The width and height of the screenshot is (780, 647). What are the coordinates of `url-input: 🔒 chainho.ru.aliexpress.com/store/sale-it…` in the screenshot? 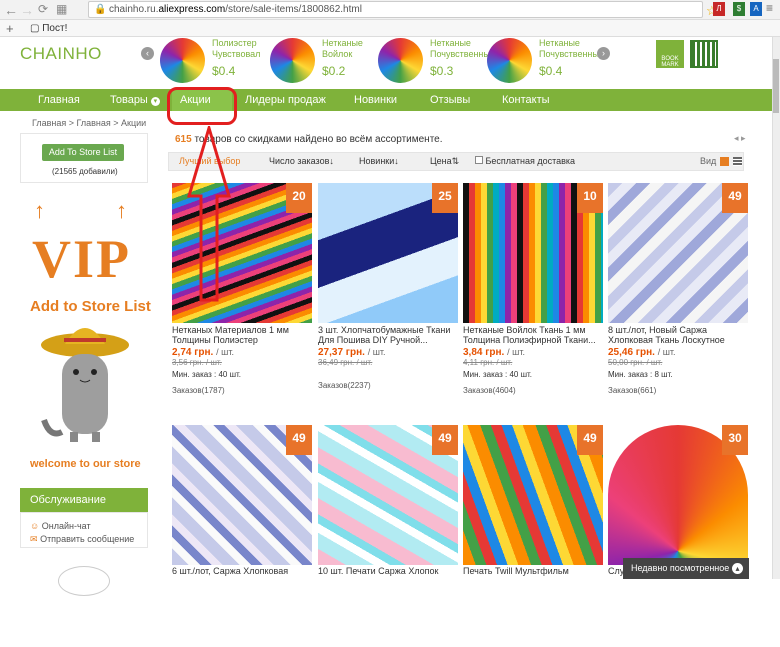 It's located at (395, 9).